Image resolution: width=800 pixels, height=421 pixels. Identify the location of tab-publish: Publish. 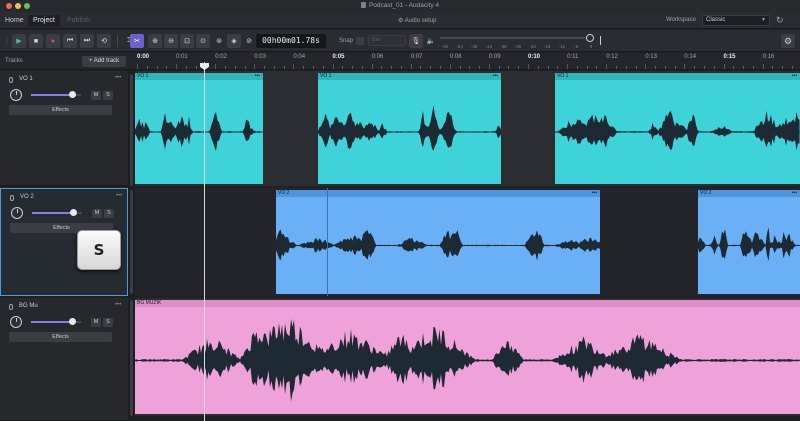
(78, 21).